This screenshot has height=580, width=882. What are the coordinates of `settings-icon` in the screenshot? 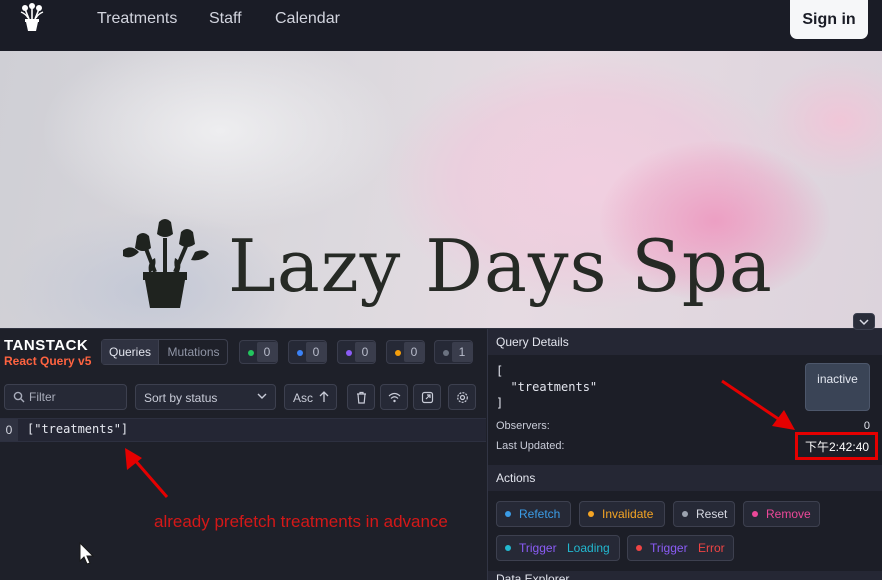 It's located at (462, 397).